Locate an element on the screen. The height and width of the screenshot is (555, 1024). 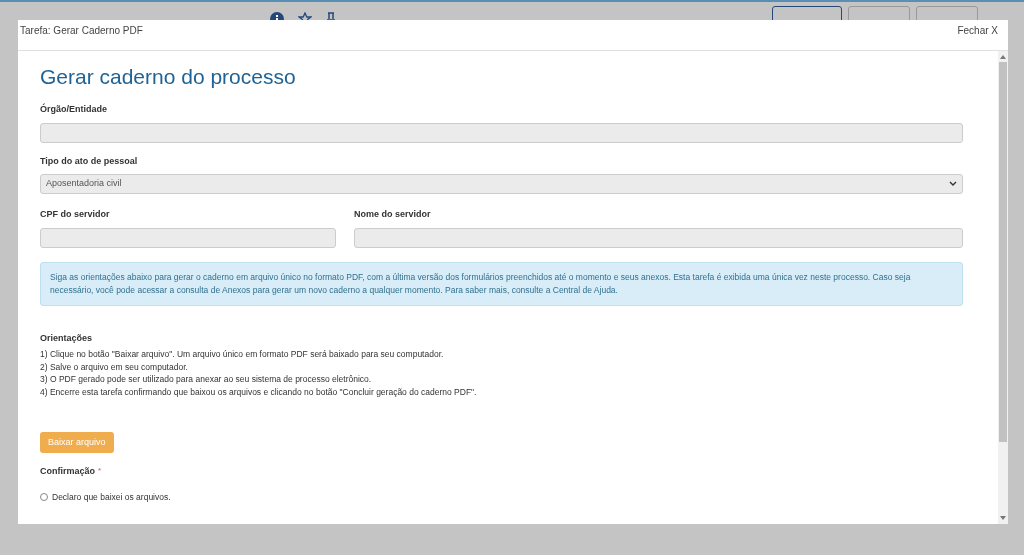
field-label: Nome do servidor is located at coordinates (393, 214).